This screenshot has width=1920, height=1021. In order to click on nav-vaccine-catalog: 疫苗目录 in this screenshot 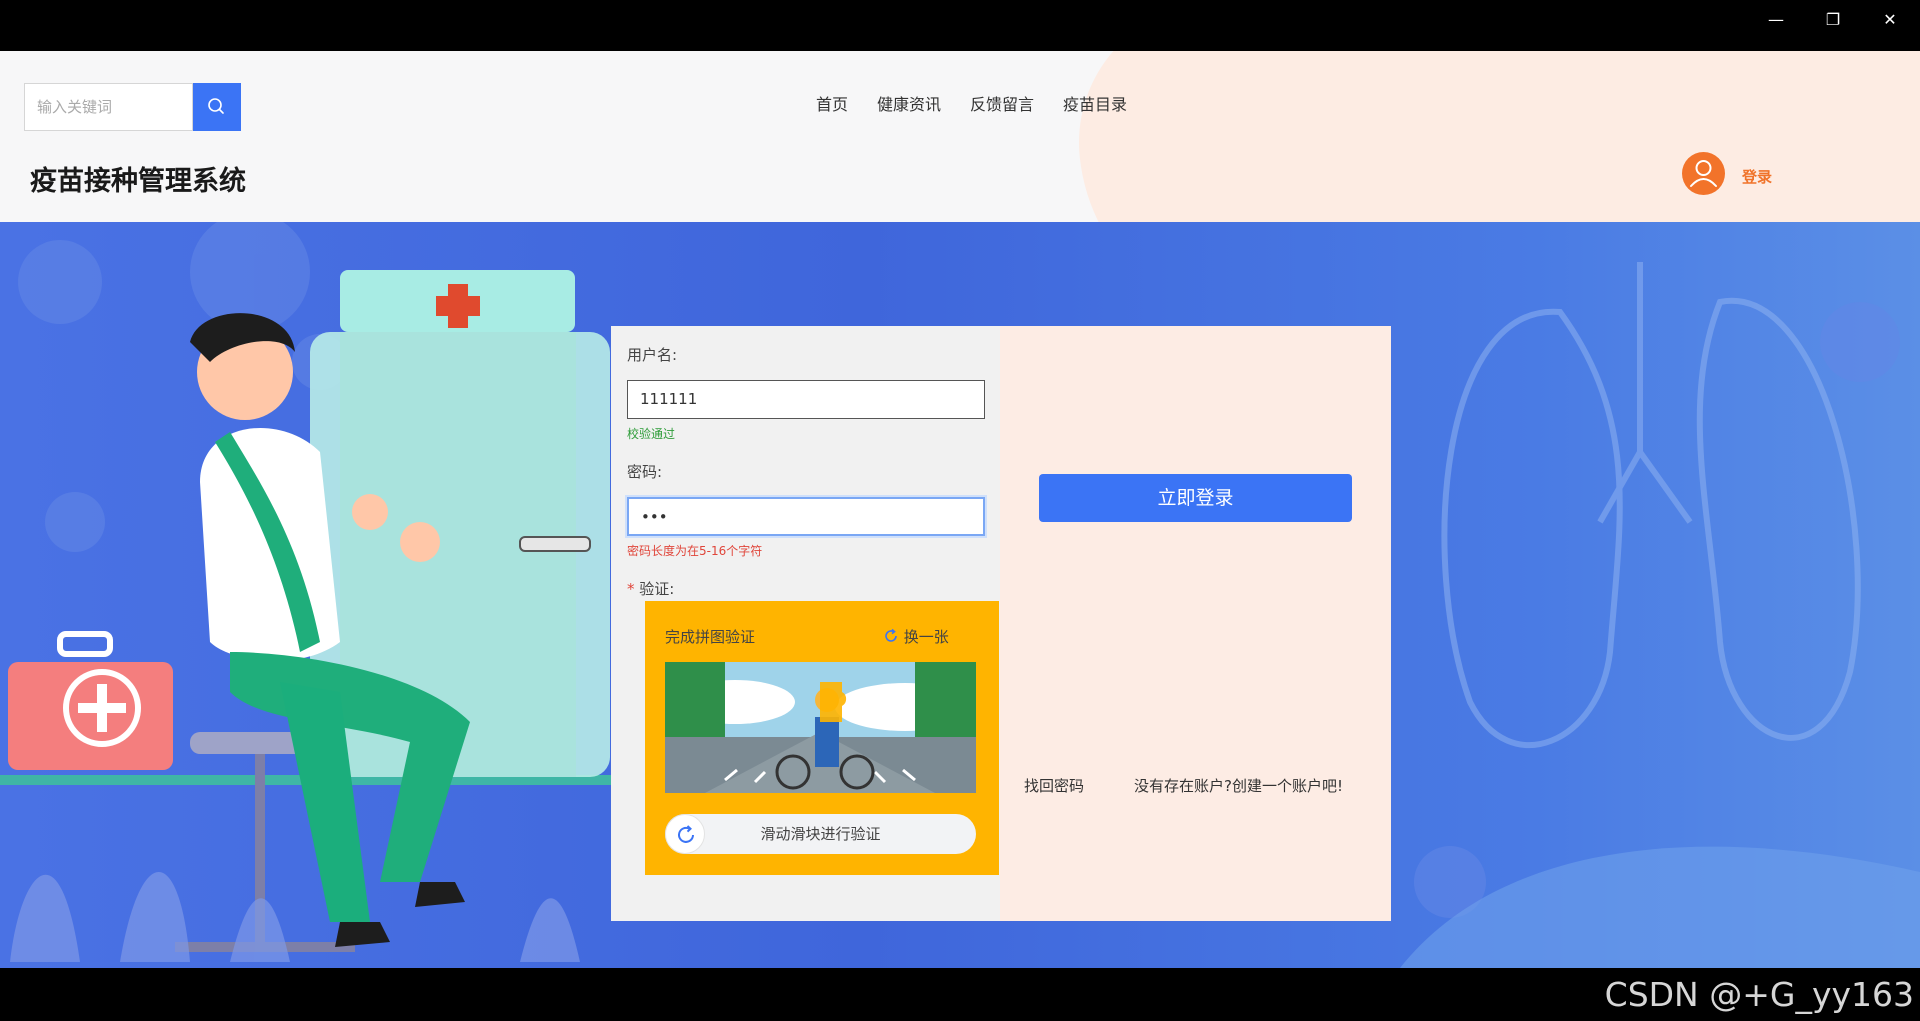, I will do `click(1095, 103)`.